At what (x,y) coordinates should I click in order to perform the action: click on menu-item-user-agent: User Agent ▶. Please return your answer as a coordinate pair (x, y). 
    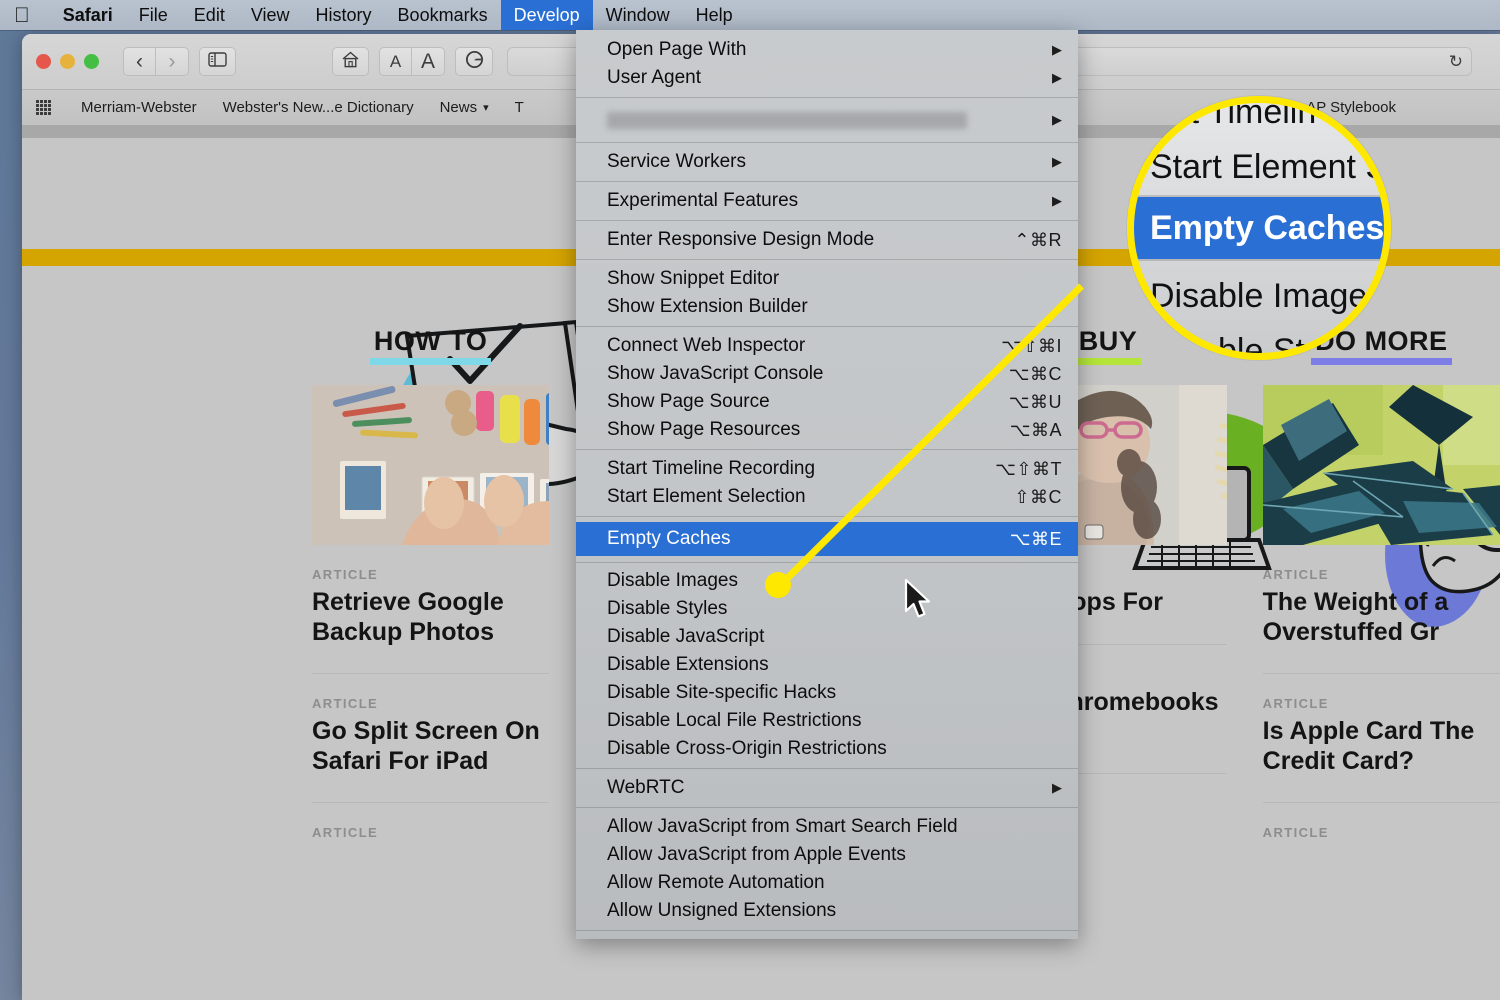
    Looking at the image, I should click on (827, 78).